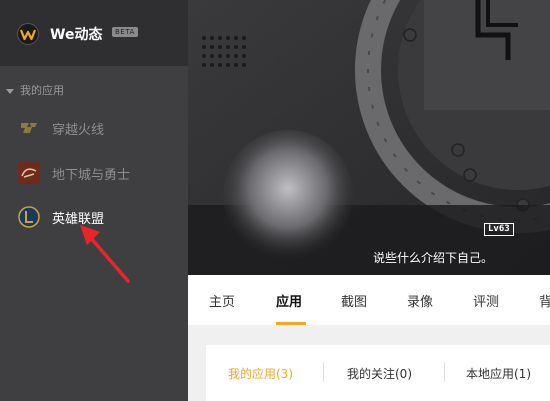  I want to click on dnf-icon, so click(29, 173).